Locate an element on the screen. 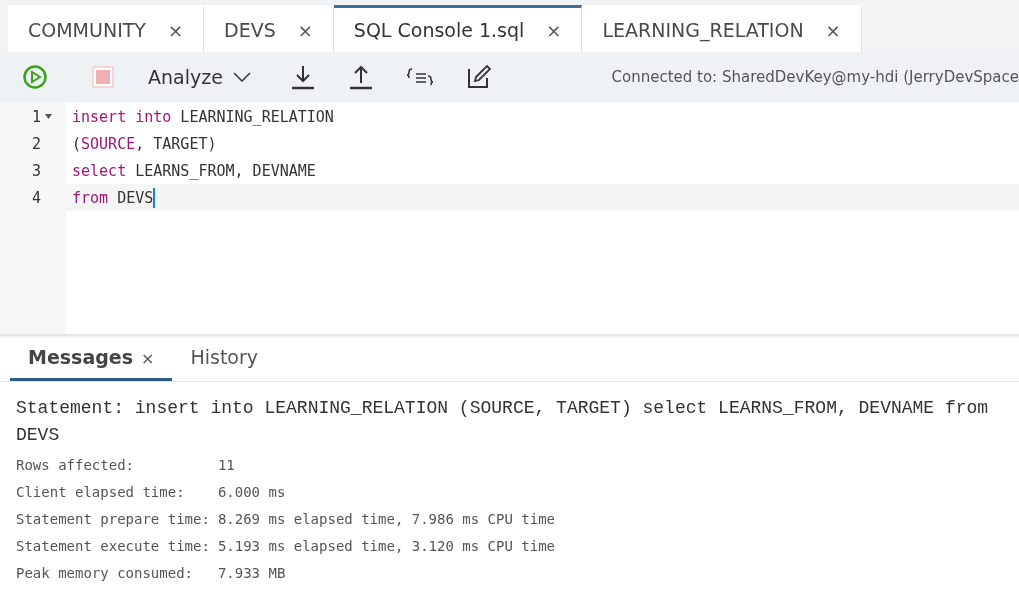 The height and width of the screenshot is (606, 1019). detail-value: 7.933 MB is located at coordinates (252, 573).